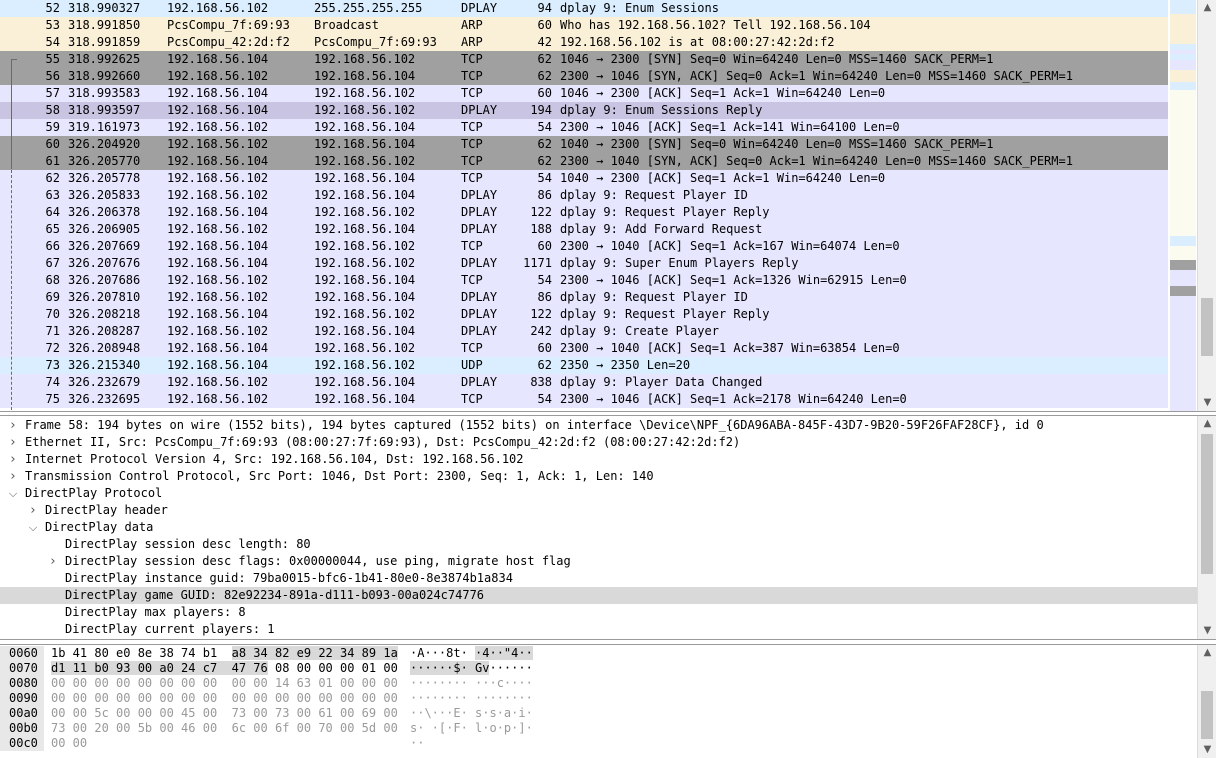 This screenshot has width=1216, height=758. I want to click on hex-bytes-second-half: 00 00 00 00 00 00 00 00, so click(314, 698).